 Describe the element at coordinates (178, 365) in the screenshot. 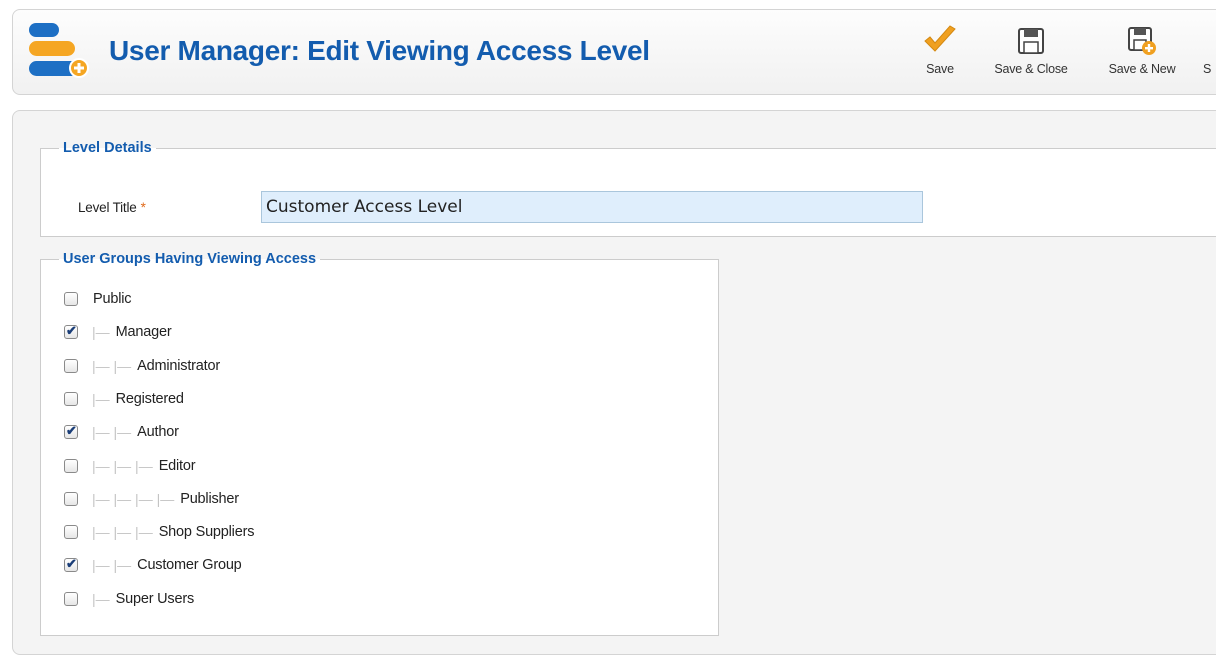

I see `group-label: Administrator` at that location.